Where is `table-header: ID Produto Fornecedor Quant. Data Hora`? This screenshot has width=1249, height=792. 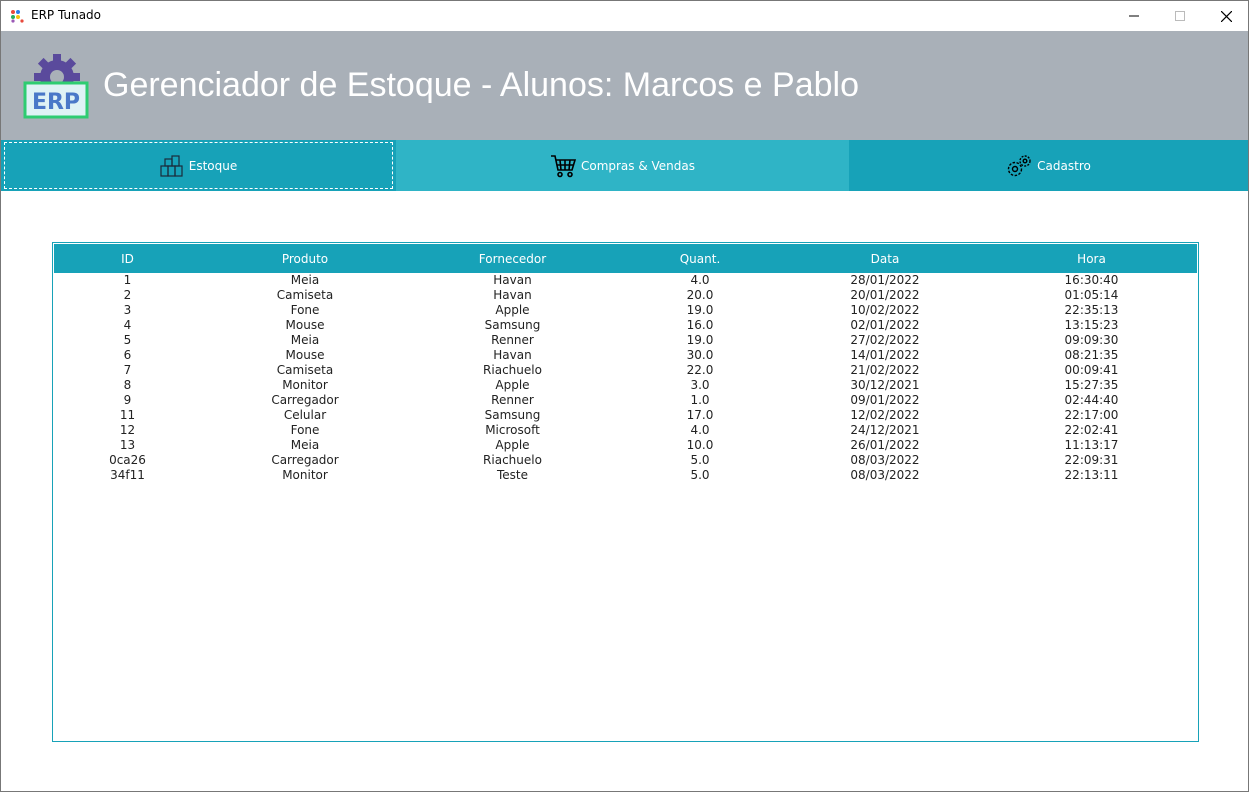
table-header: ID Produto Fornecedor Quant. Data Hora is located at coordinates (625, 258).